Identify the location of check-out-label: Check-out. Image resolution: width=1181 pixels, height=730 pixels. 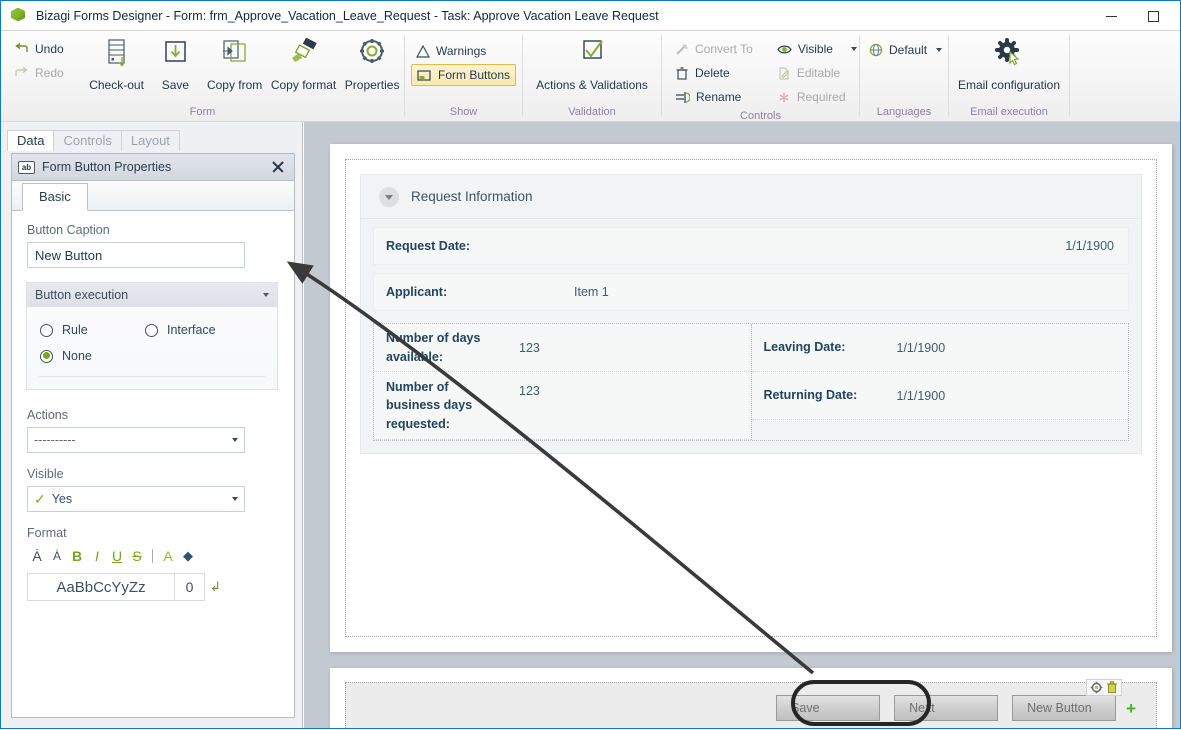
(116, 85).